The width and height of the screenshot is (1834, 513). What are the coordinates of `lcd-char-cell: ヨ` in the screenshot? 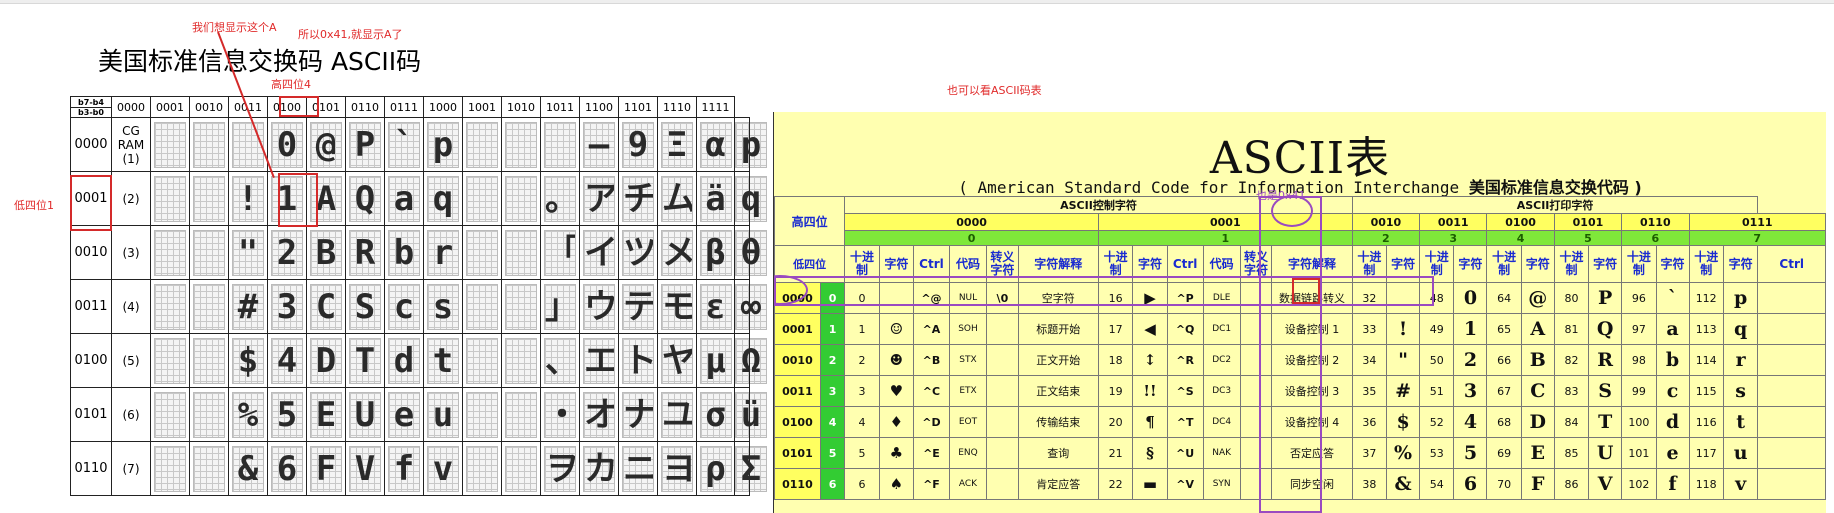 It's located at (677, 468).